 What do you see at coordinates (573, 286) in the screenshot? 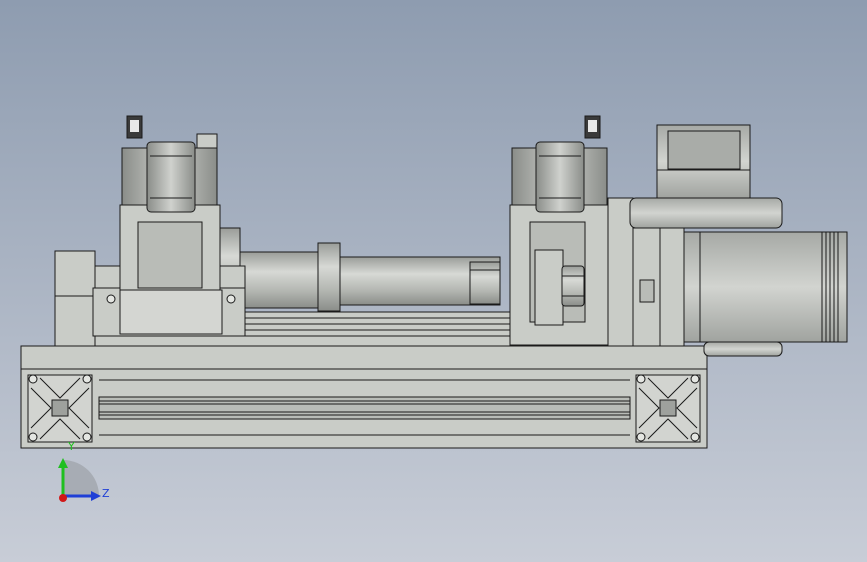
I see `shaft-coupling` at bounding box center [573, 286].